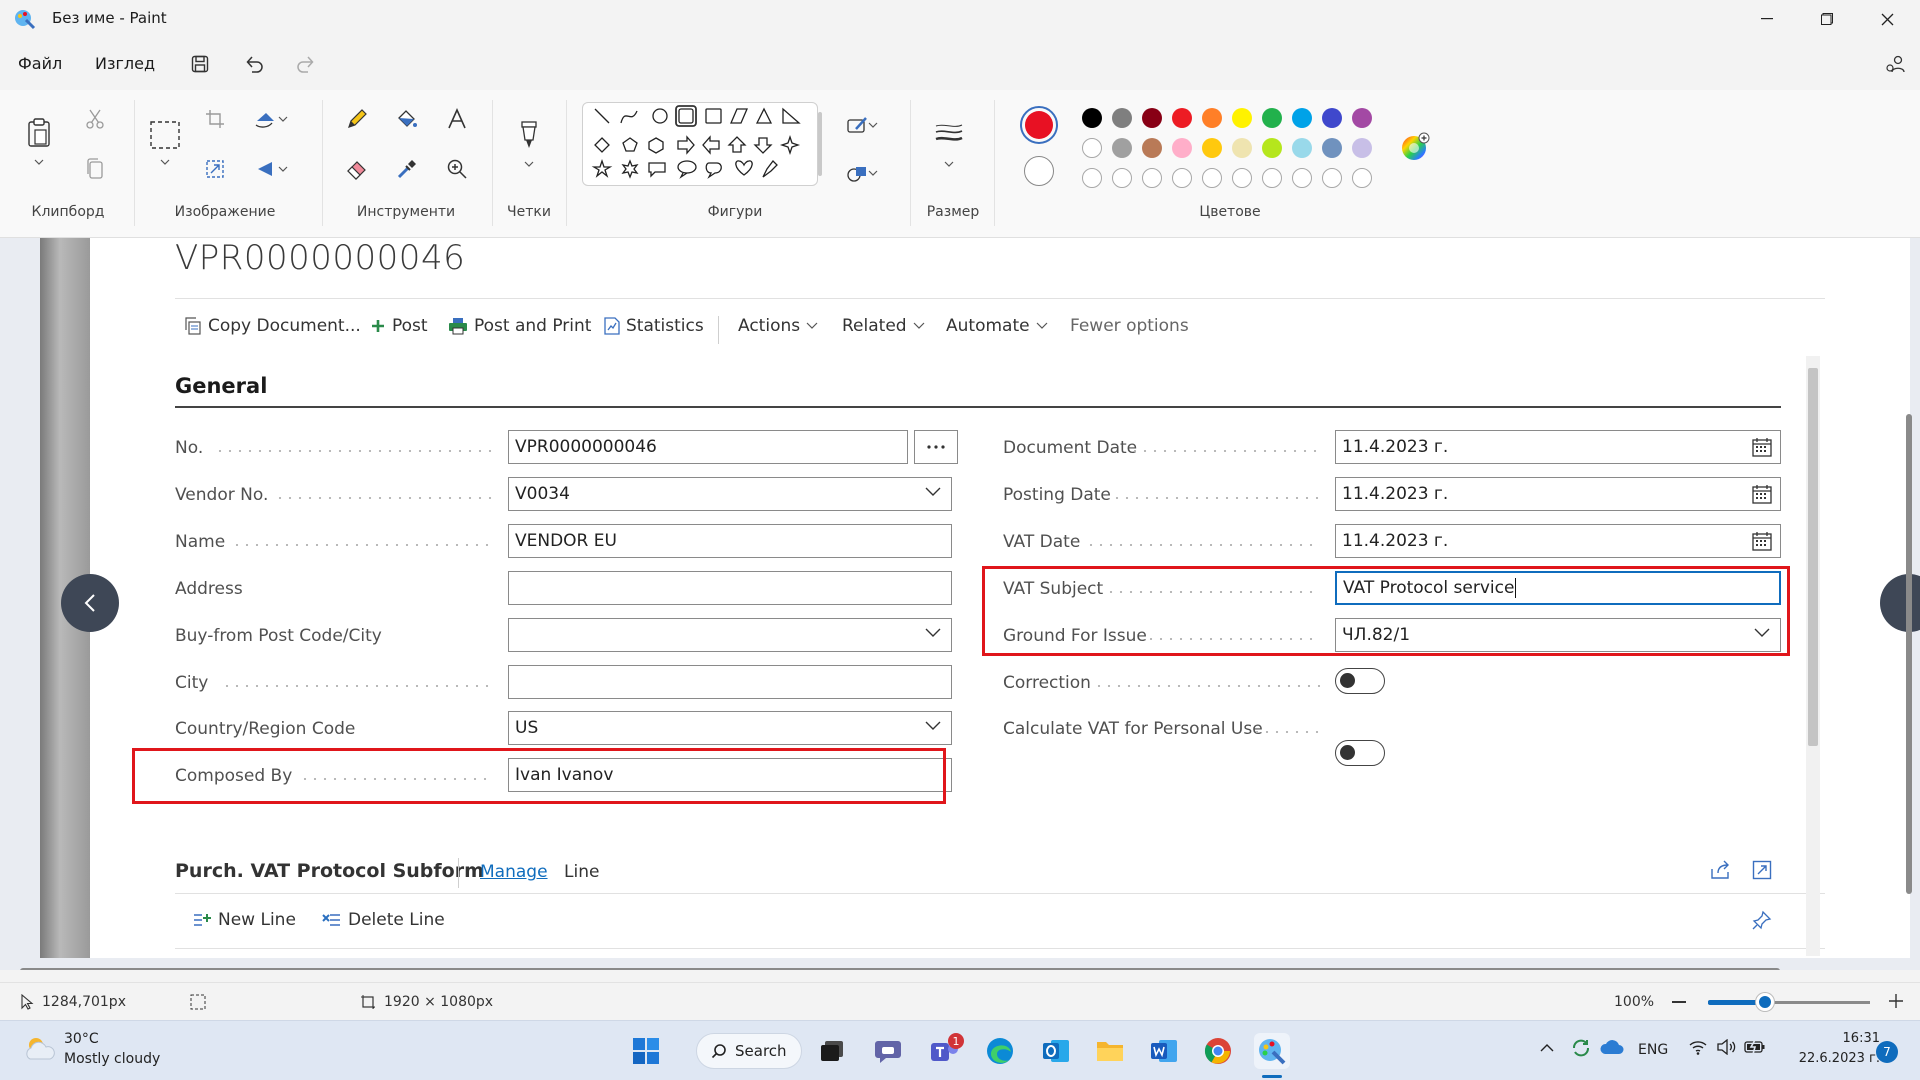  Describe the element at coordinates (888, 1051) in the screenshot. I see `teams-chat-icon` at that location.